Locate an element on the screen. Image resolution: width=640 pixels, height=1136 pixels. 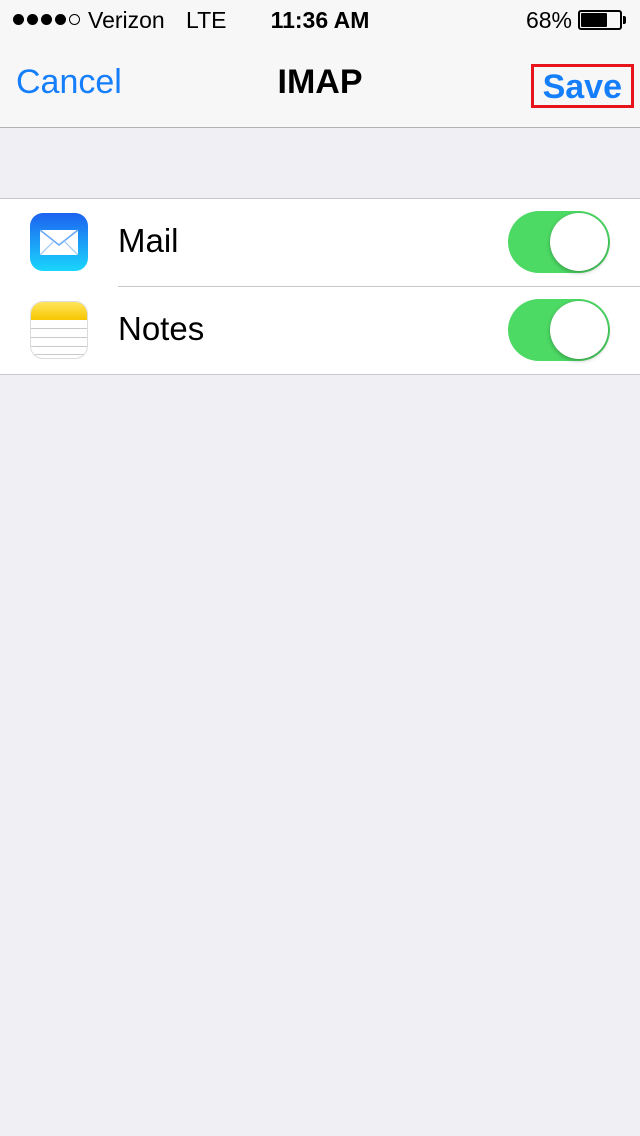
notes-icon-header is located at coordinates (59, 311).